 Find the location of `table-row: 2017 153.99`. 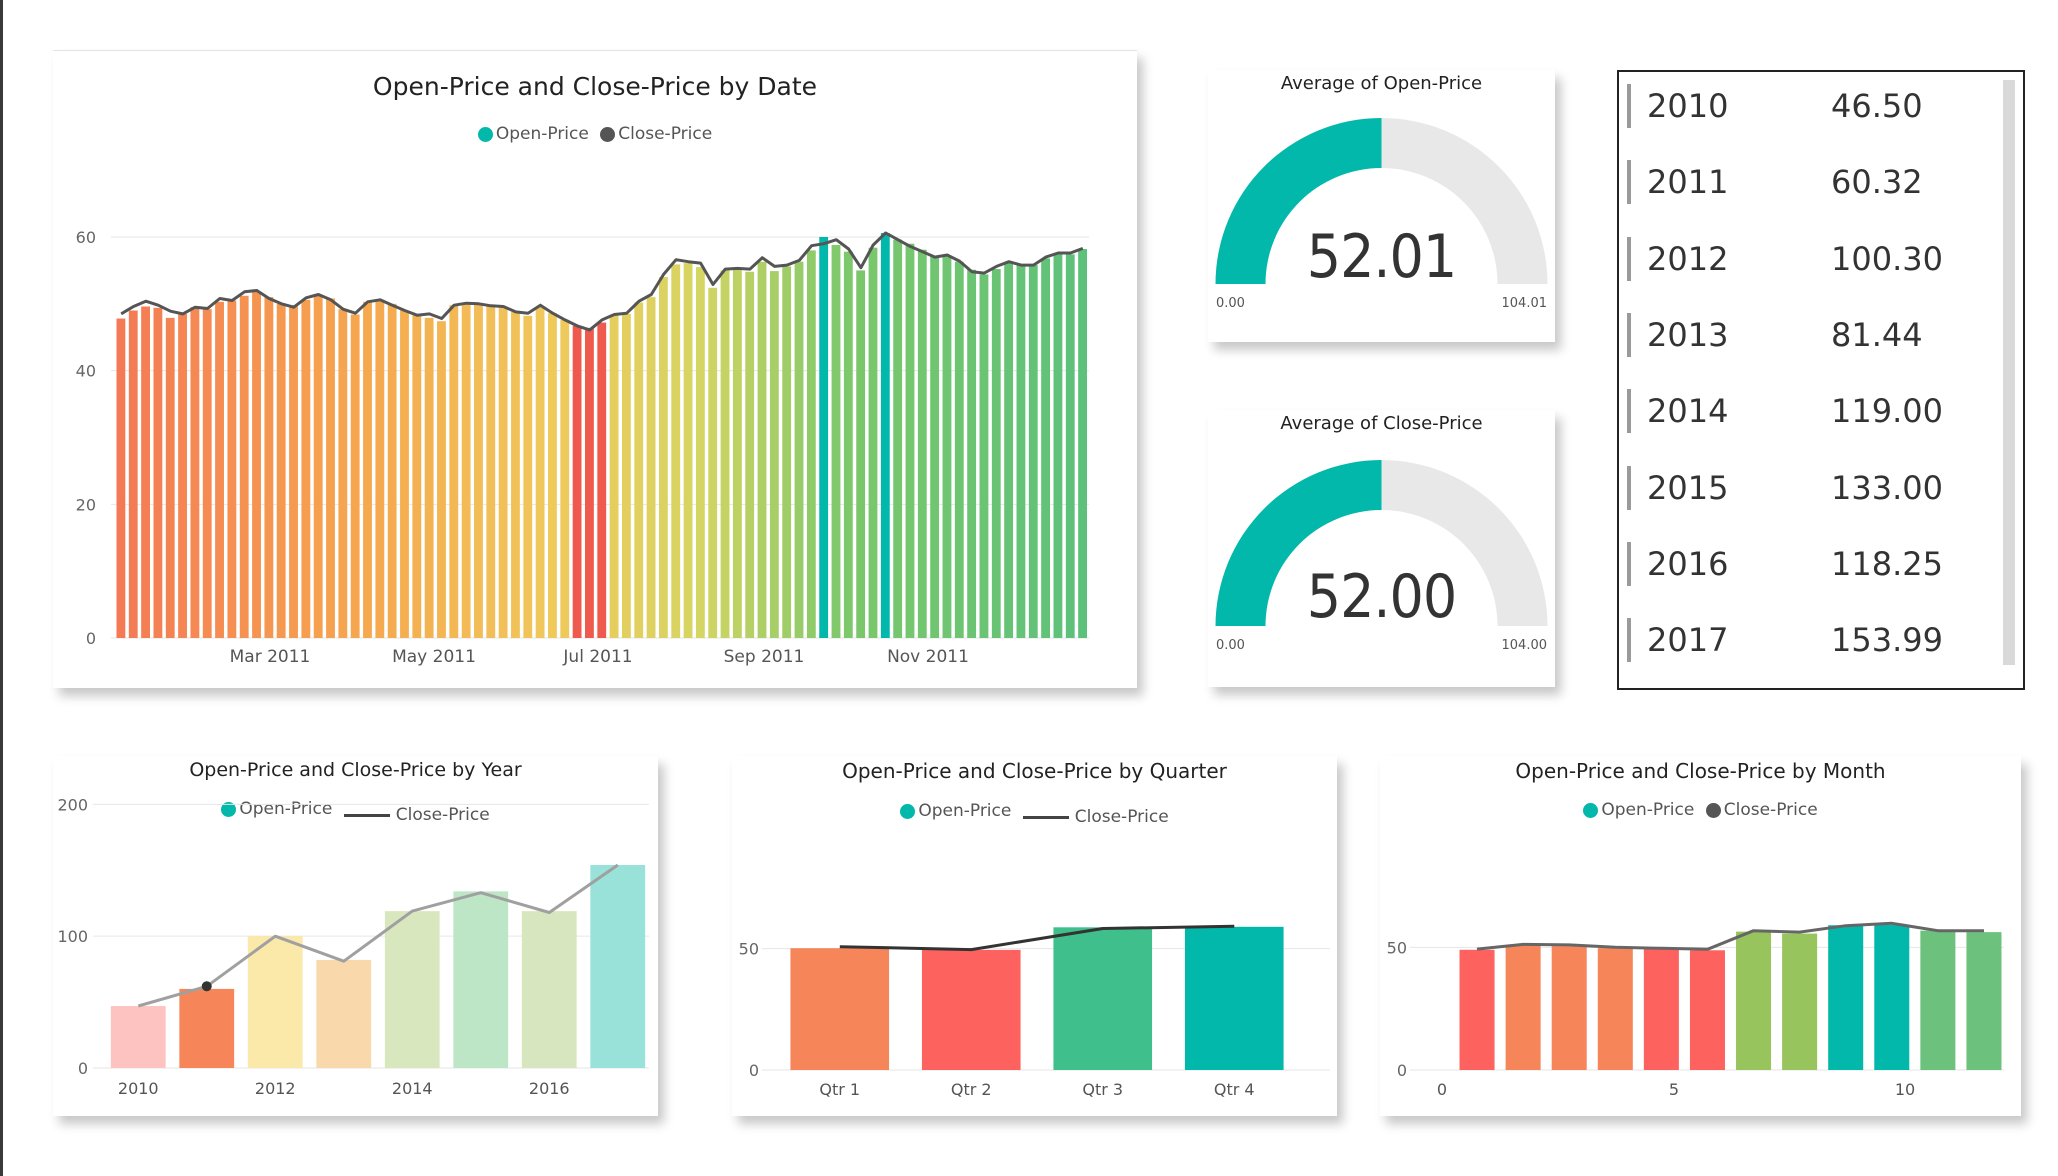

table-row: 2017 153.99 is located at coordinates (1785, 640).